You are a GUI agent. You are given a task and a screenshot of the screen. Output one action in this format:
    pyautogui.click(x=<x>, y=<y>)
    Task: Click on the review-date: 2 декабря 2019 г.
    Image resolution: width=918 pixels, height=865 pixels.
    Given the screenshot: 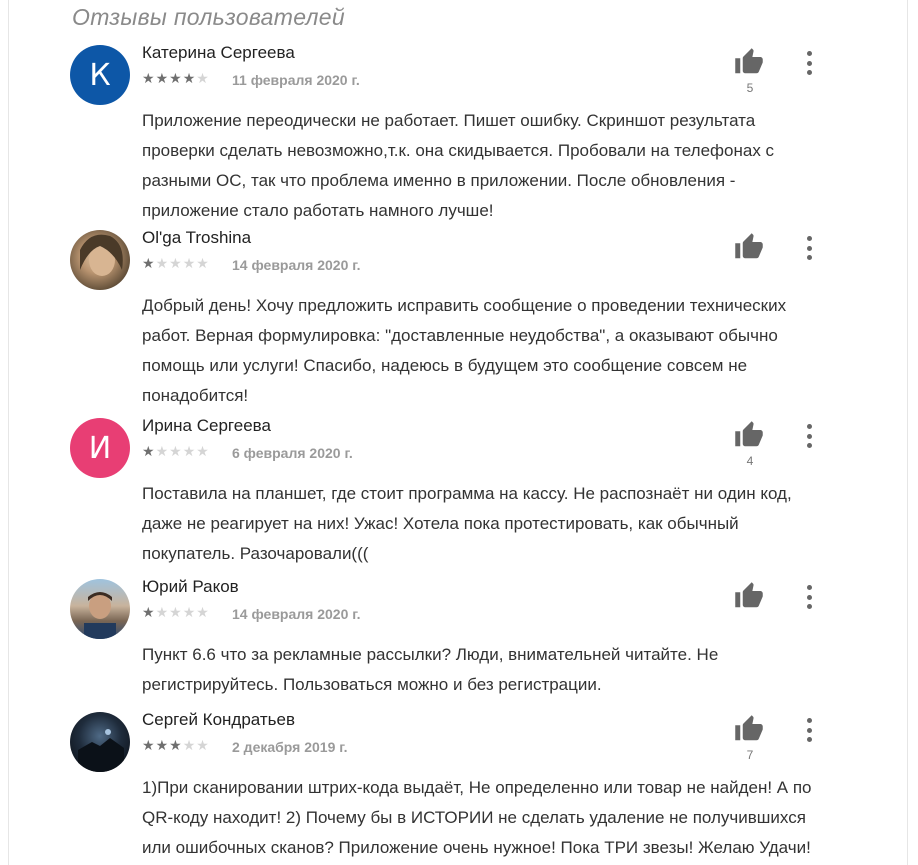 What is the action you would take?
    pyautogui.click(x=290, y=747)
    